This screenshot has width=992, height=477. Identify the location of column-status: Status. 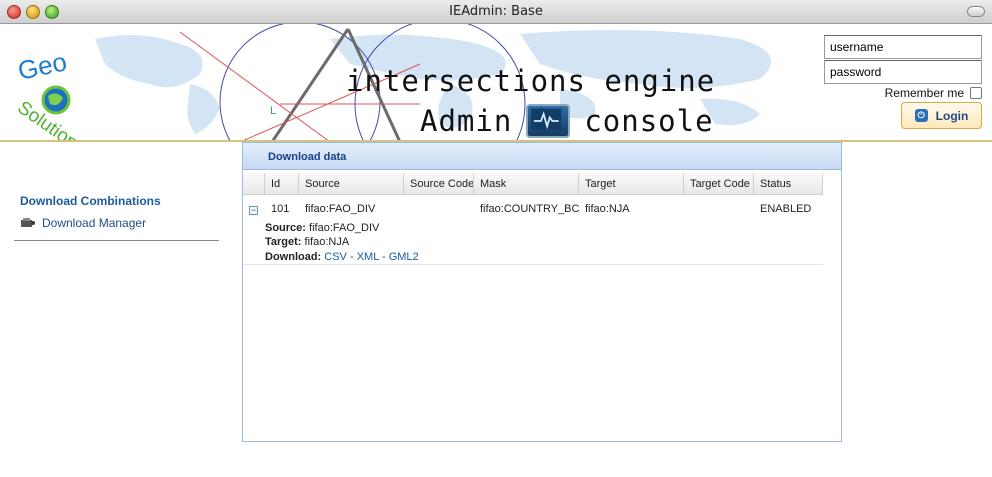
(788, 184).